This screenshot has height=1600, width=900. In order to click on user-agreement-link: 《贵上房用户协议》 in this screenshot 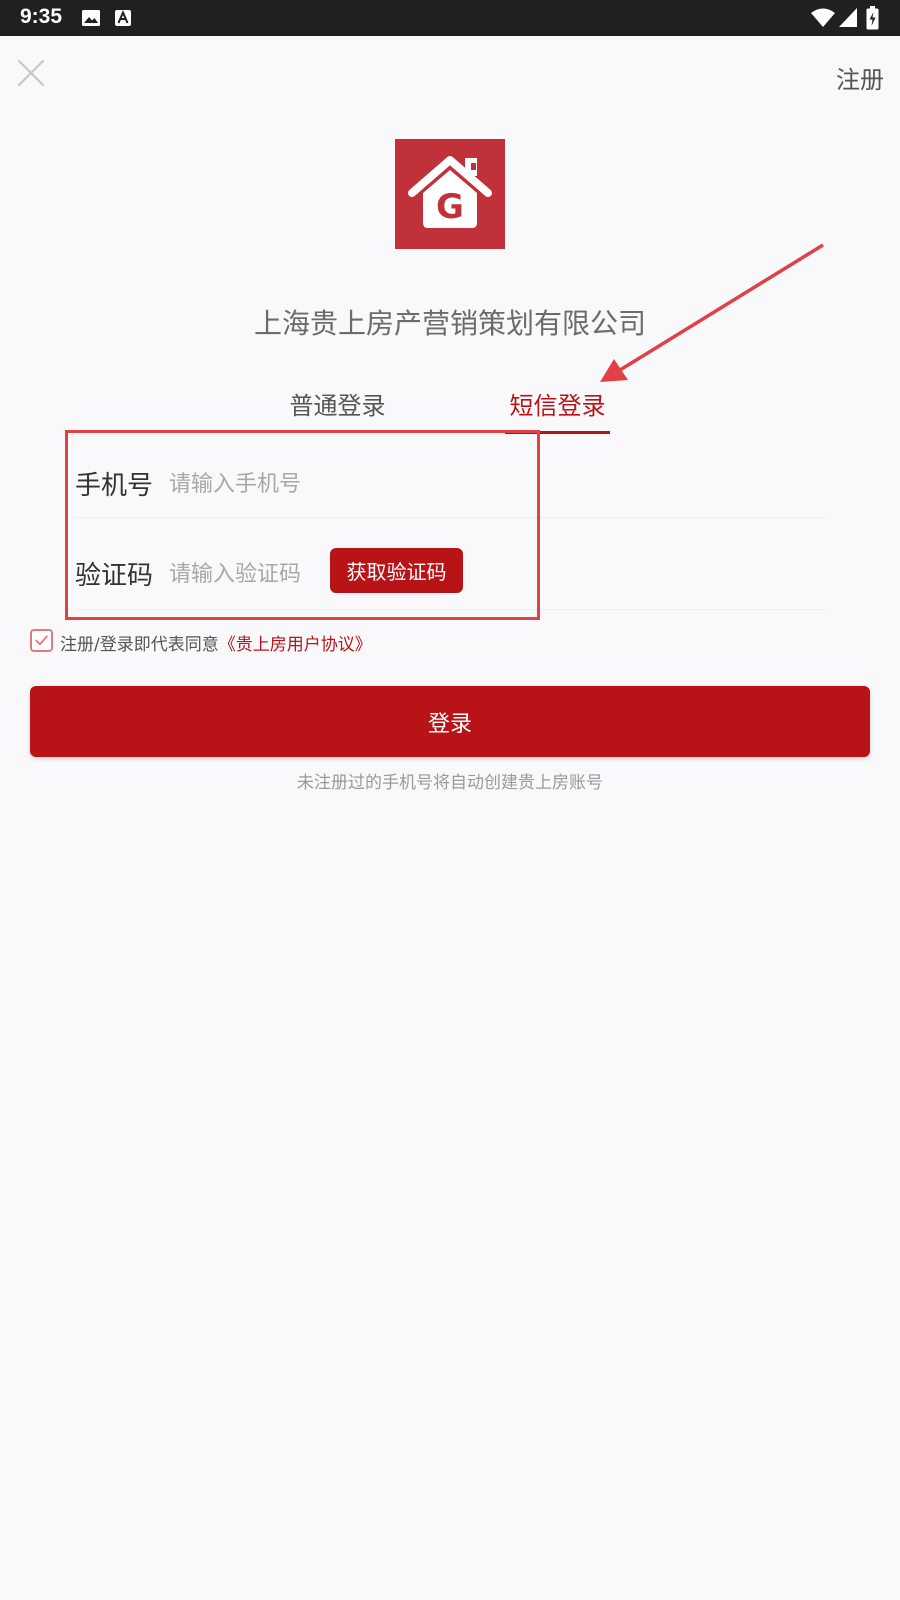, I will do `click(295, 645)`.